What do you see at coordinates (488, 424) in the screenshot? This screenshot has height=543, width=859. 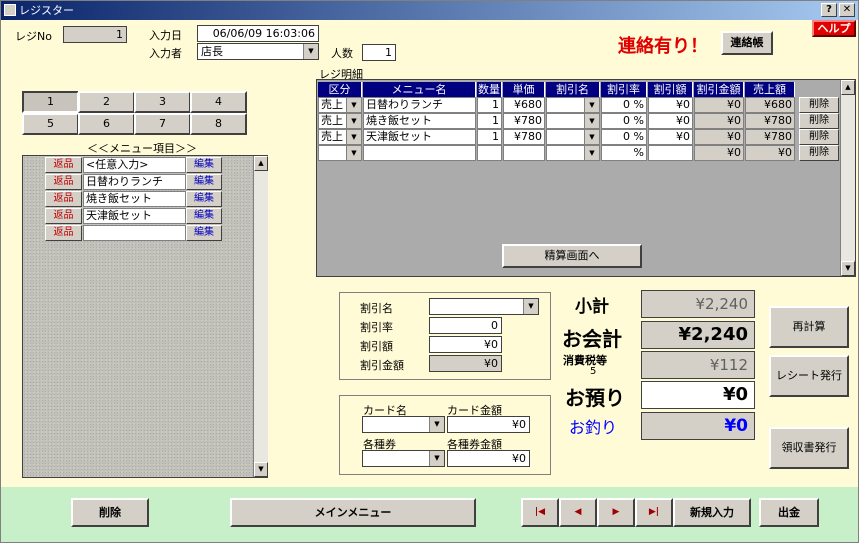 I see `card-amount-field: ¥0` at bounding box center [488, 424].